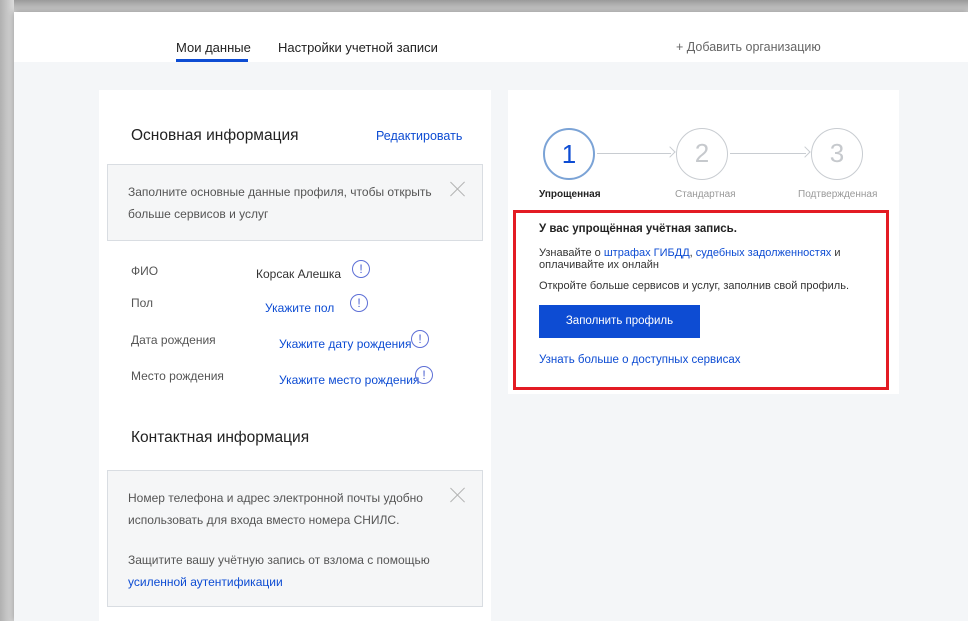  Describe the element at coordinates (177, 376) in the screenshot. I see `field-label-birthplace: Место рождения` at that location.